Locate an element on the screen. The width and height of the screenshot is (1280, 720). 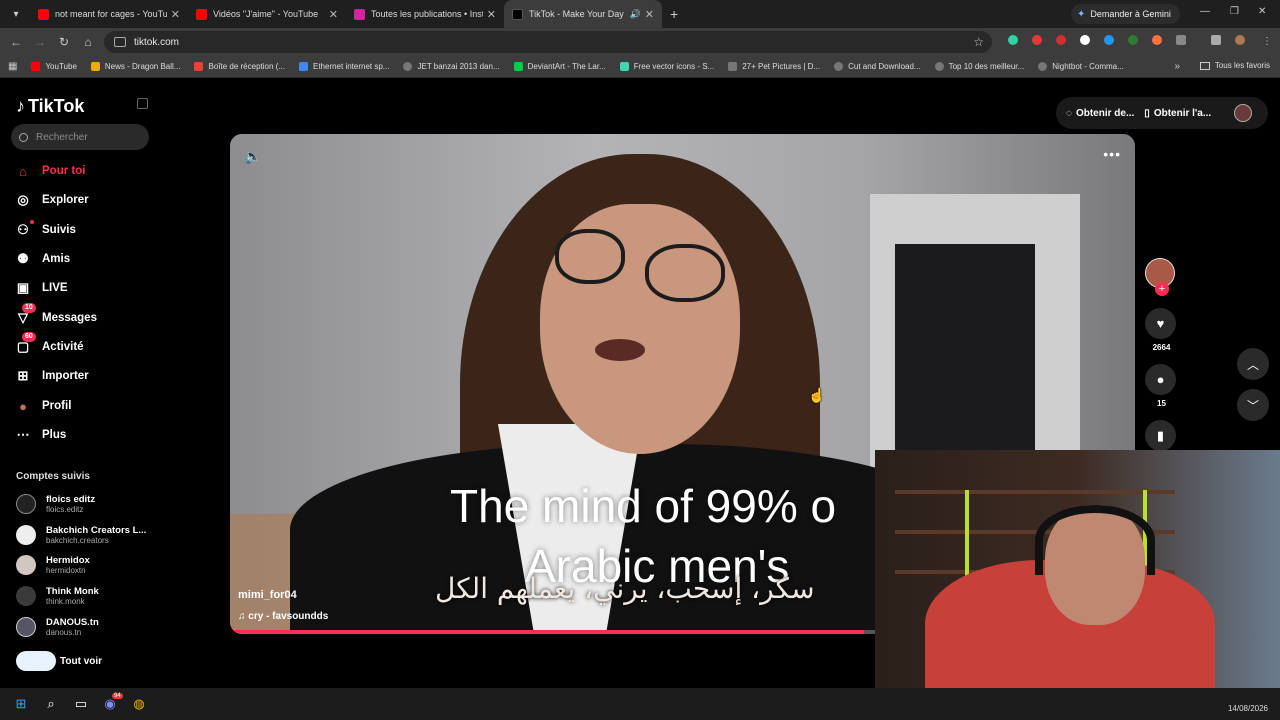
volume-icon: 🔈 is located at coordinates (252, 156).